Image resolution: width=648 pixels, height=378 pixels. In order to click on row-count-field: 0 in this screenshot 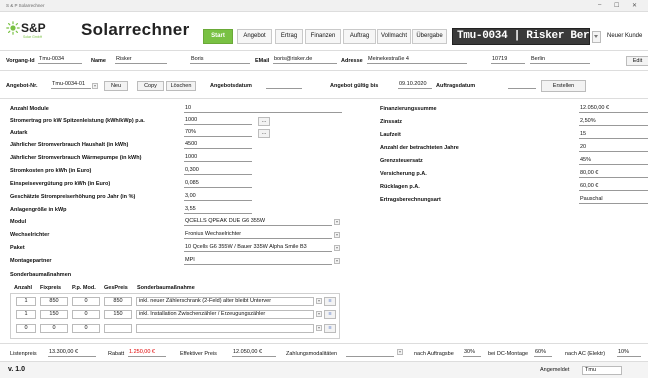, I will do `click(26, 328)`.